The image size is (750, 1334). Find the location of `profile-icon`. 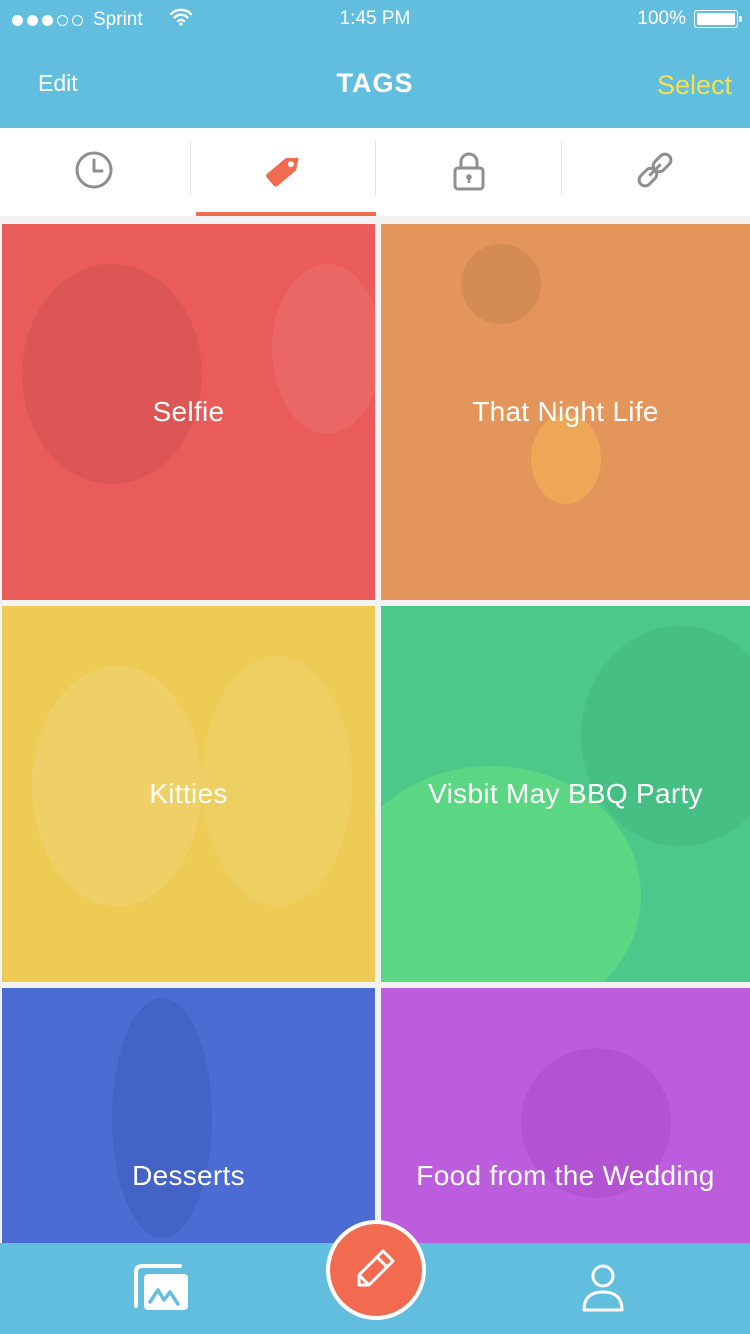

profile-icon is located at coordinates (603, 1291).